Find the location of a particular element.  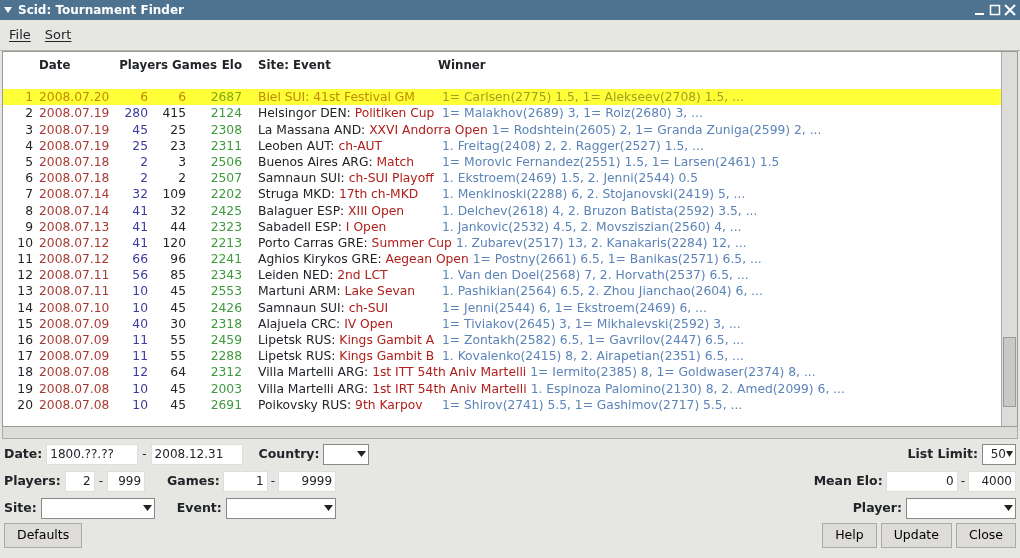

menu-icon is located at coordinates (8, 10).